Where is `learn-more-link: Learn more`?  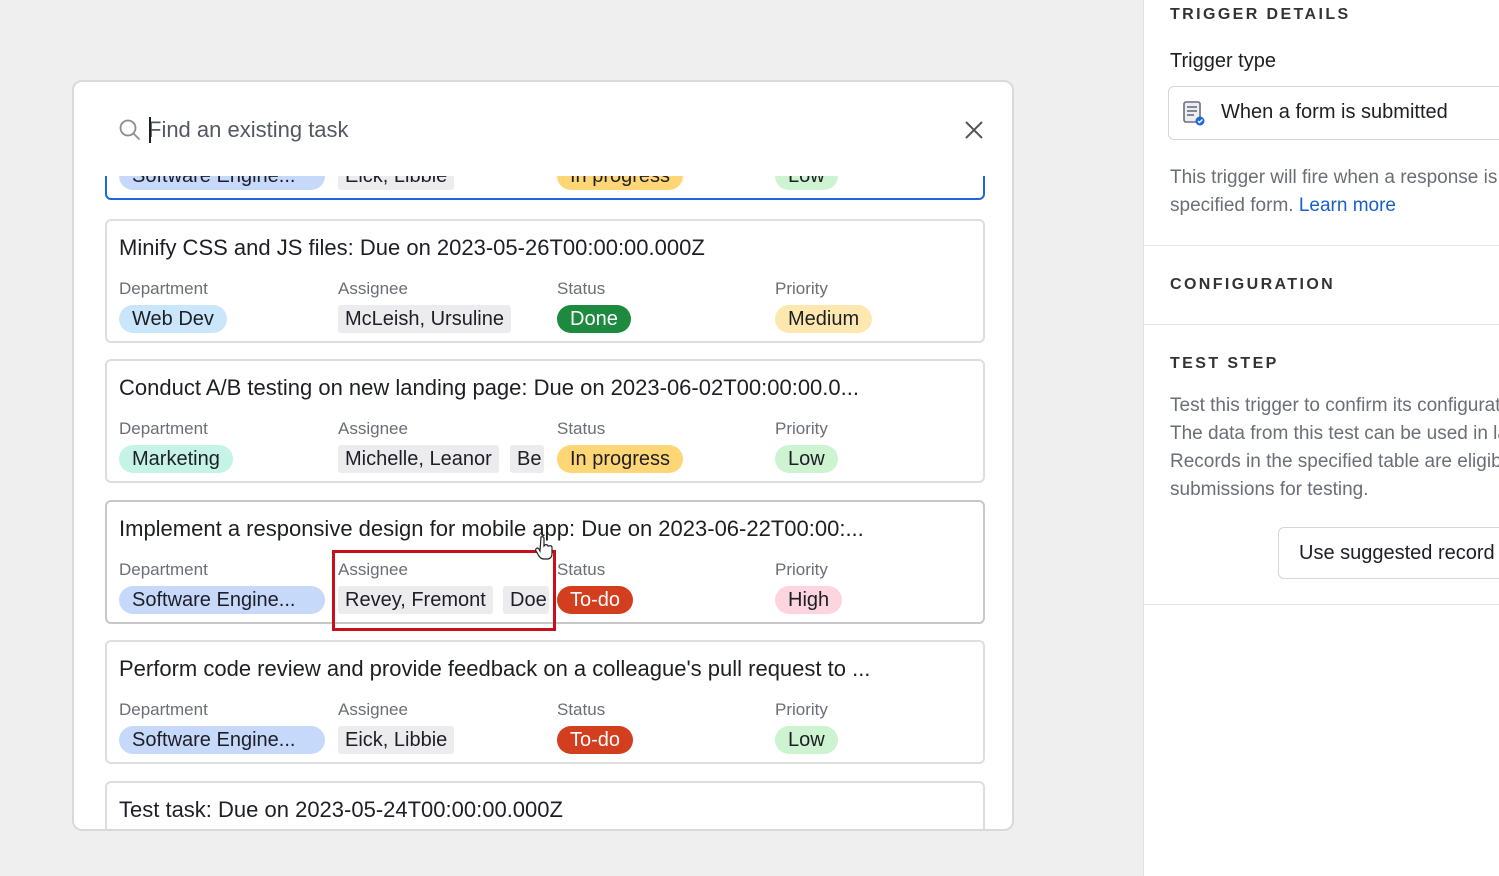 learn-more-link: Learn more is located at coordinates (1347, 205).